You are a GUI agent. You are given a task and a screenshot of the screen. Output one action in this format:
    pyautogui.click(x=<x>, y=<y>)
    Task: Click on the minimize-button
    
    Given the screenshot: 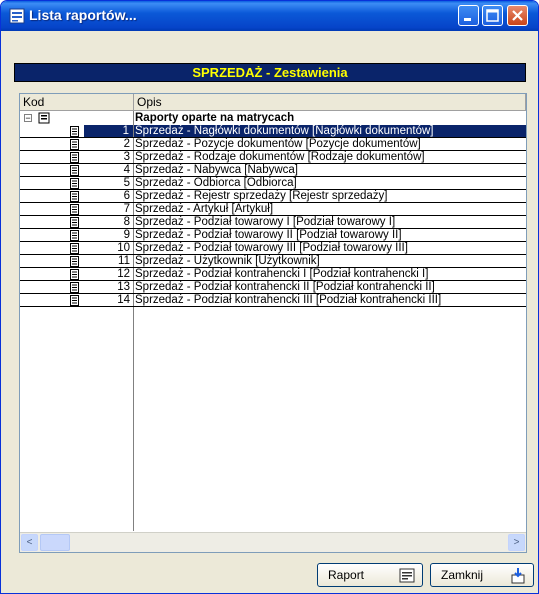 What is the action you would take?
    pyautogui.click(x=468, y=15)
    